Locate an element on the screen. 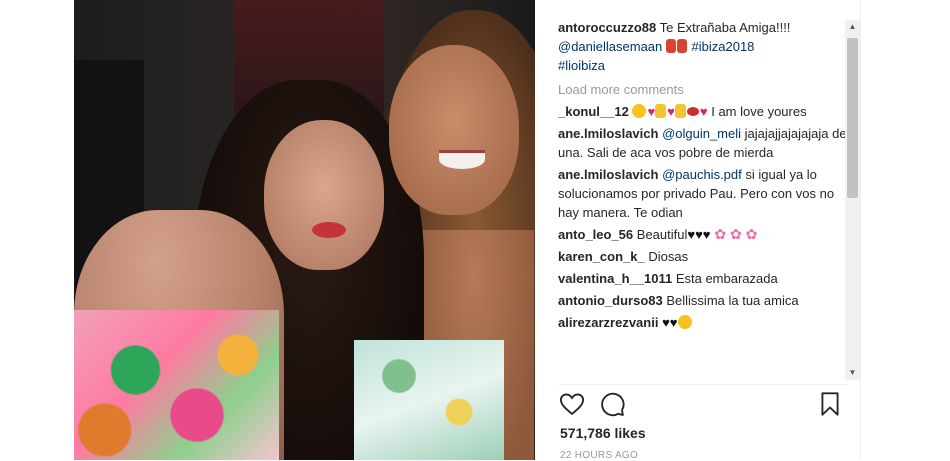 This screenshot has height=461, width=950. left-person-lips is located at coordinates (329, 230).